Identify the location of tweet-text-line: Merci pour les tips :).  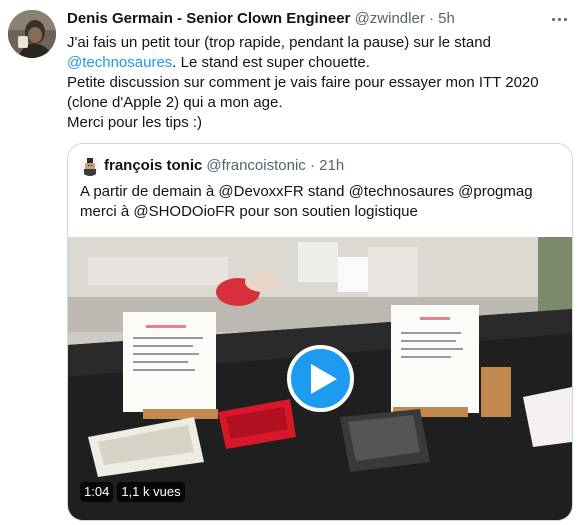
(135, 122).